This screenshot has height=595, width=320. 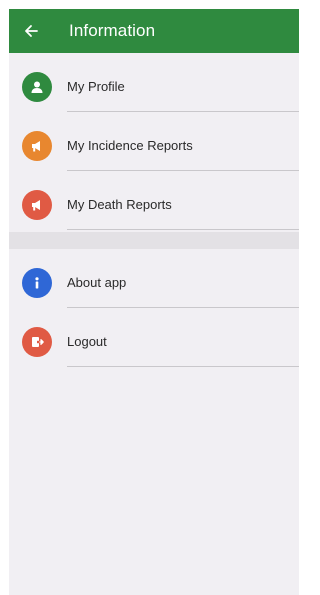 I want to click on logout-icon, so click(x=37, y=342).